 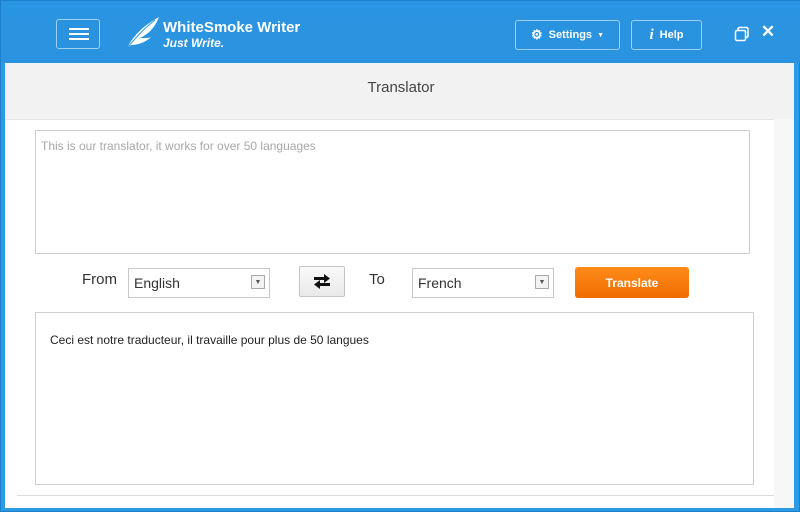 What do you see at coordinates (142, 33) in the screenshot?
I see `quill-feather-icon` at bounding box center [142, 33].